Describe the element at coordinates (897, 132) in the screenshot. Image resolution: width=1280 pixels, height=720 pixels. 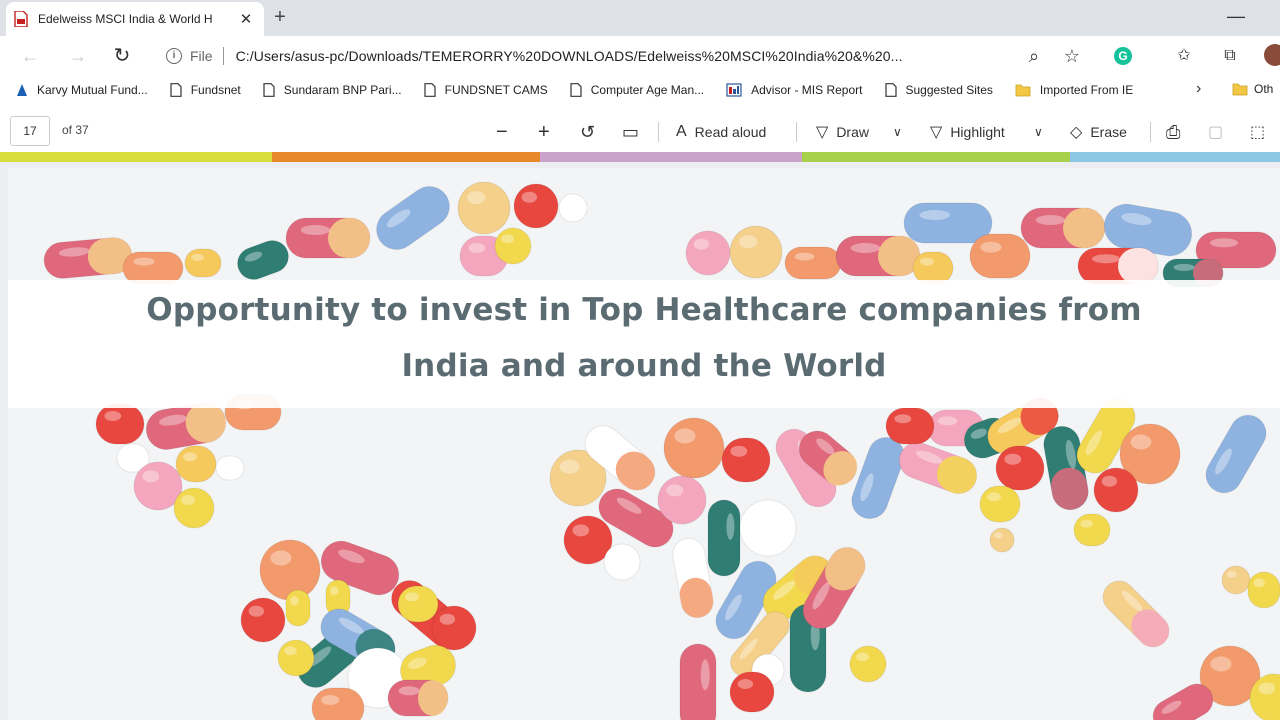
I see `draw-options-chevron-icon: ∨` at that location.